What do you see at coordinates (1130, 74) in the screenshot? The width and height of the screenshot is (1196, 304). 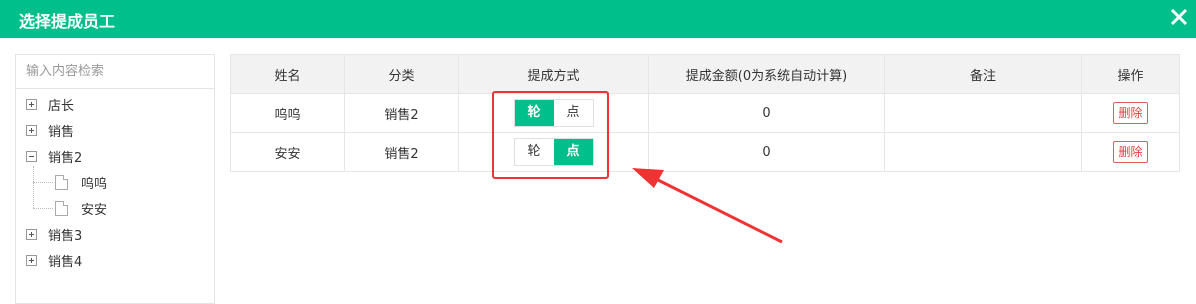 I see `header-action: 操作` at bounding box center [1130, 74].